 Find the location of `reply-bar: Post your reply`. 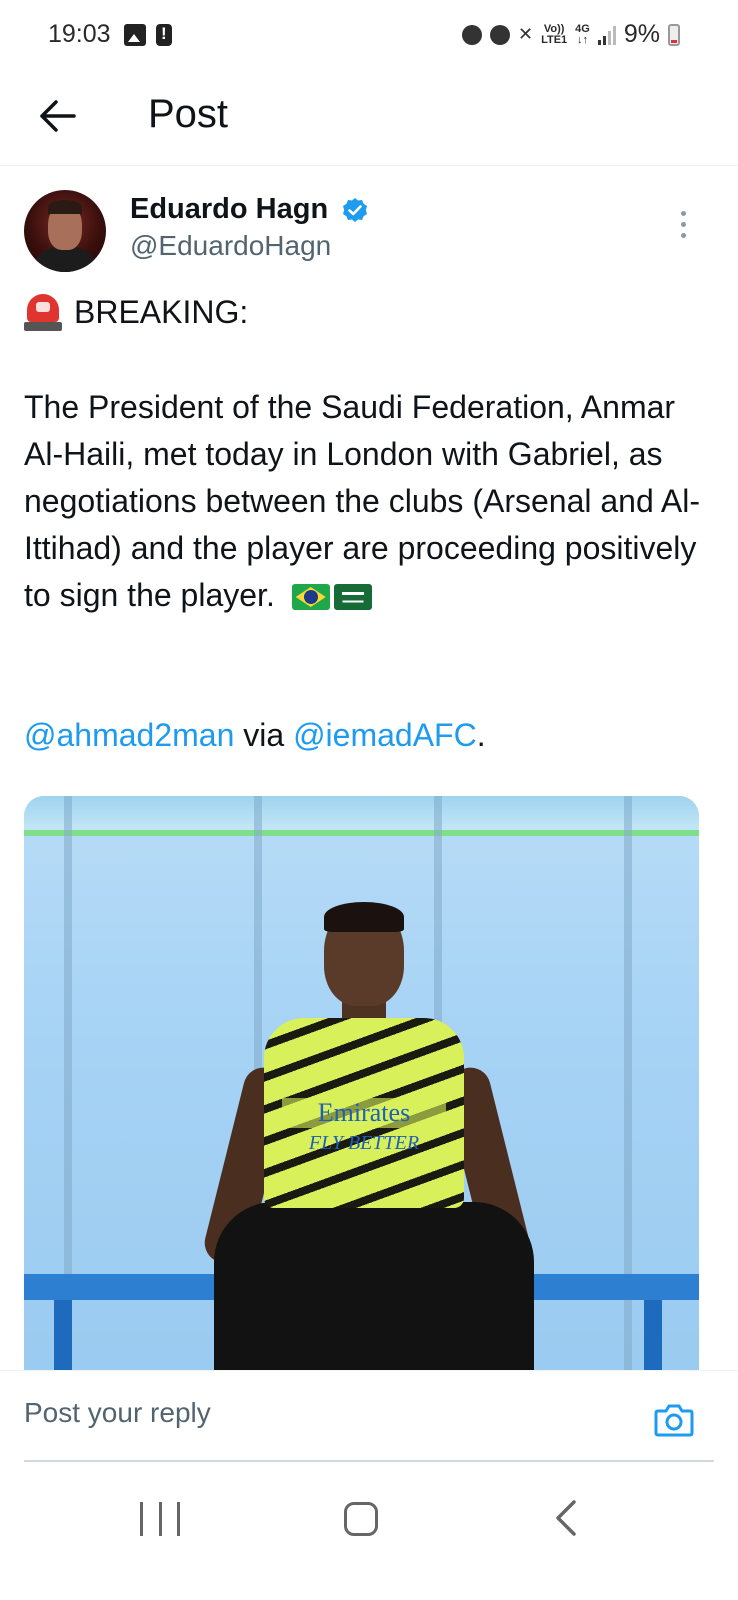

reply-bar: Post your reply is located at coordinates (369, 1416).